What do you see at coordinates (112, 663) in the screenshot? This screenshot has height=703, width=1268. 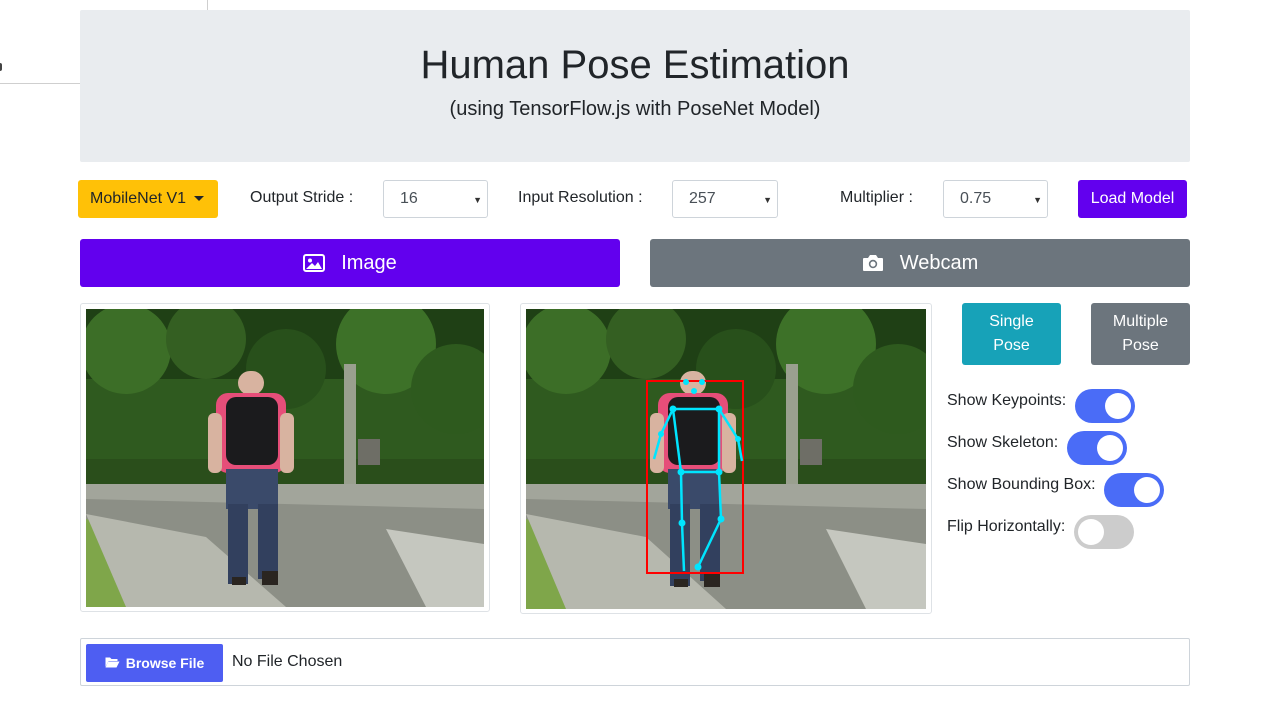 I see `folder-open-icon` at bounding box center [112, 663].